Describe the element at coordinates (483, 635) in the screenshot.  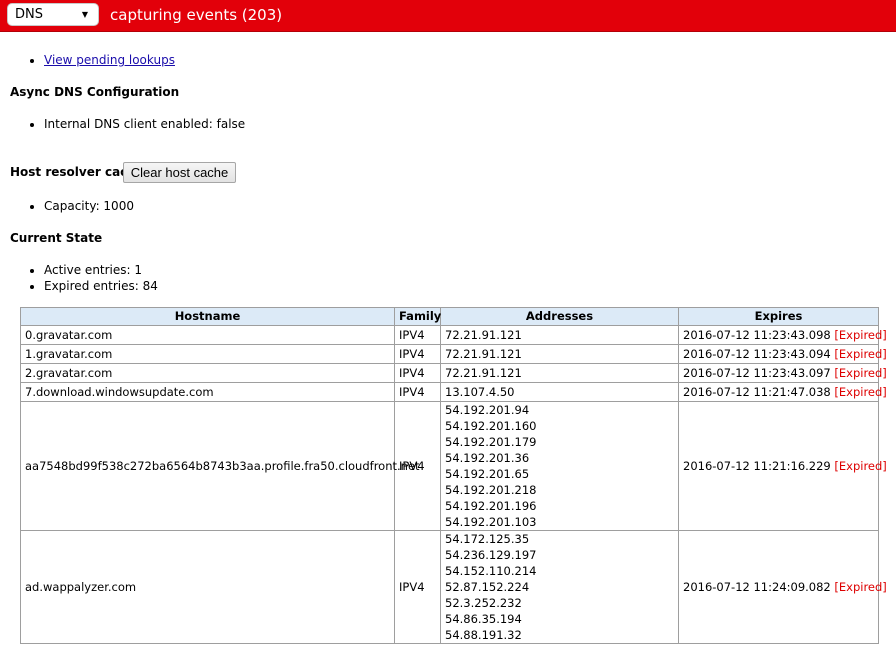
I see `address-entry: 54.88.191.32` at that location.